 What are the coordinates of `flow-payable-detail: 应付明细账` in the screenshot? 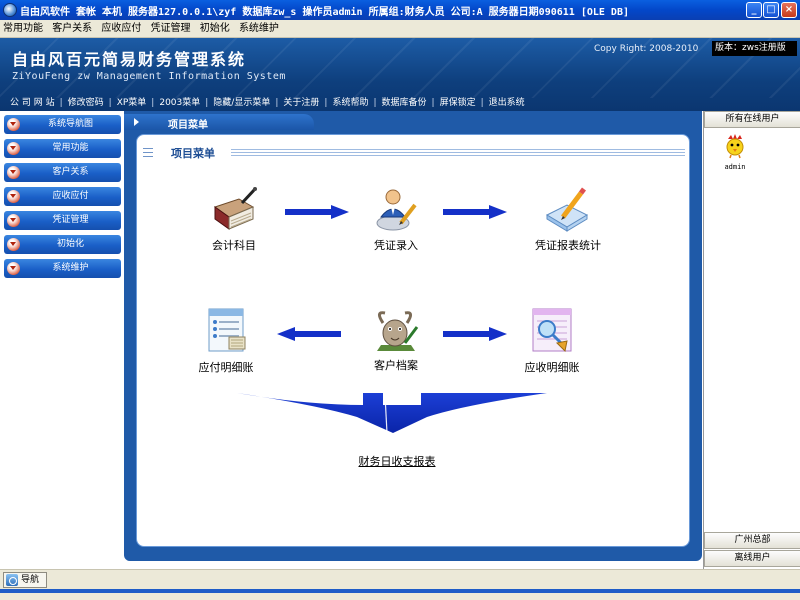 It's located at (226, 341).